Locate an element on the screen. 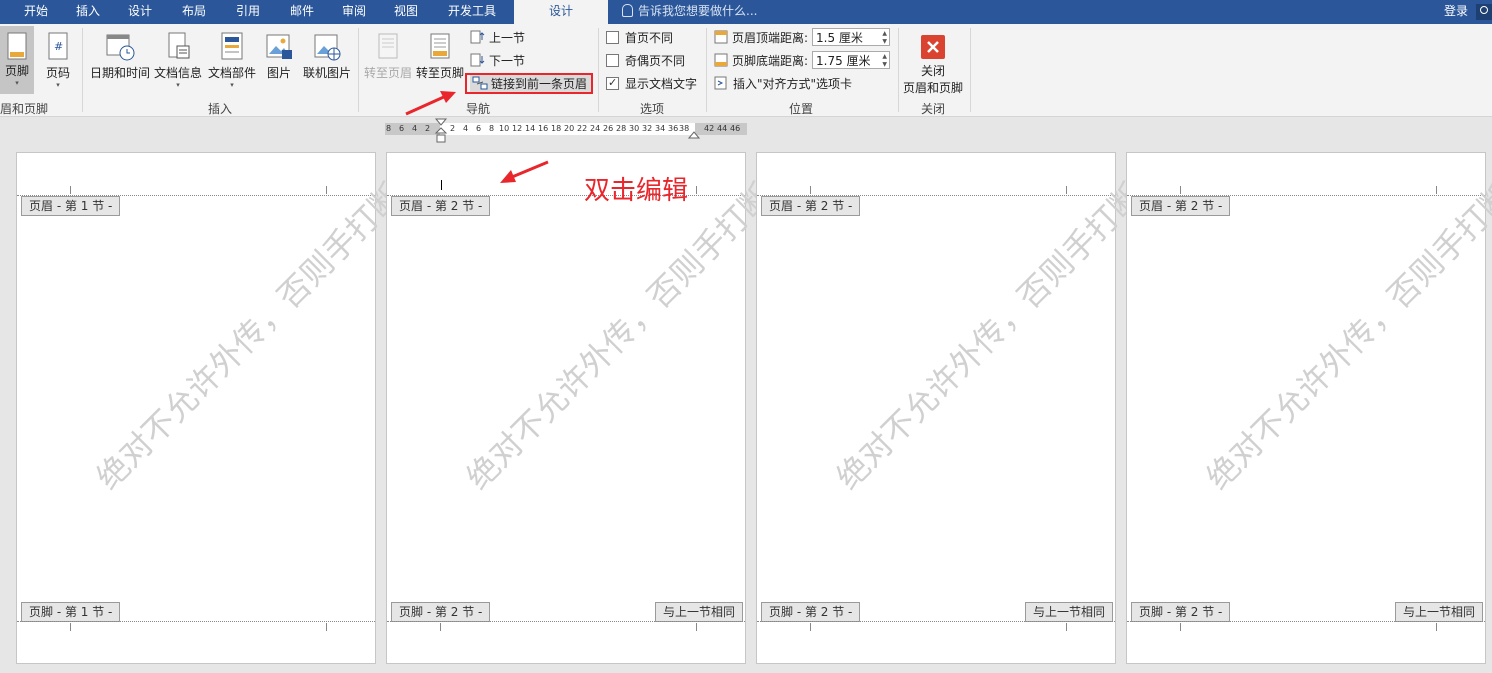 The image size is (1492, 673). arrow-to-header is located at coordinates (524, 171).